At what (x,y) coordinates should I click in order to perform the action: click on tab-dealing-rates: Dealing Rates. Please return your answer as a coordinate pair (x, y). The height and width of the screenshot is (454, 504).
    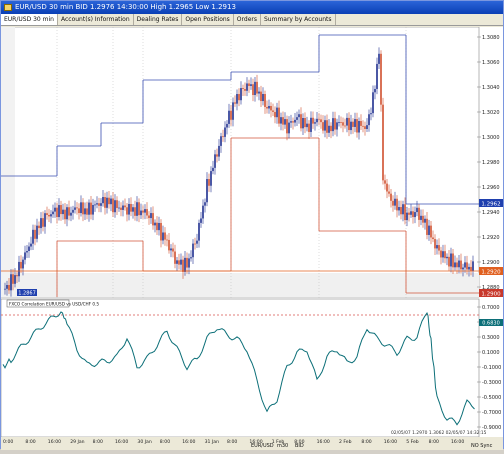
    Looking at the image, I should click on (158, 19).